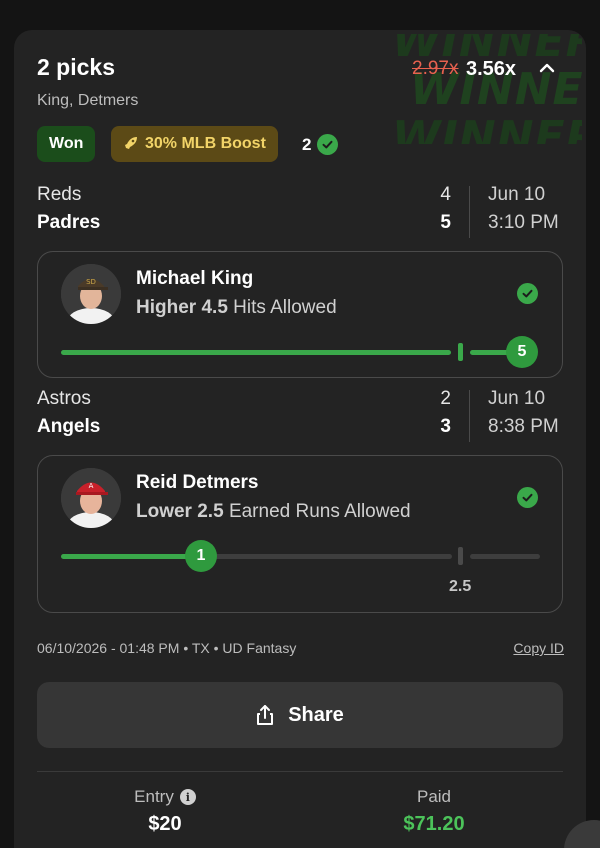  What do you see at coordinates (522, 352) in the screenshot?
I see `result-knob: 5` at bounding box center [522, 352].